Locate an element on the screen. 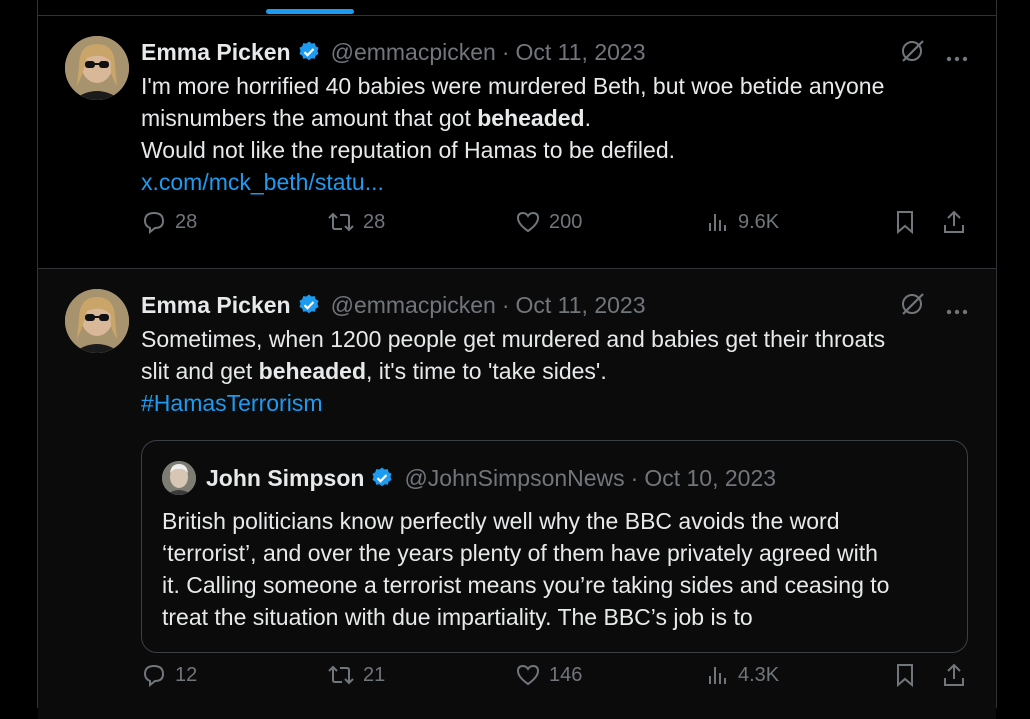 This screenshot has width=1030, height=719. tweet-content: Emma Picken @emmacpicken · Oct 11, 2023 is located at coordinates (554, 354).